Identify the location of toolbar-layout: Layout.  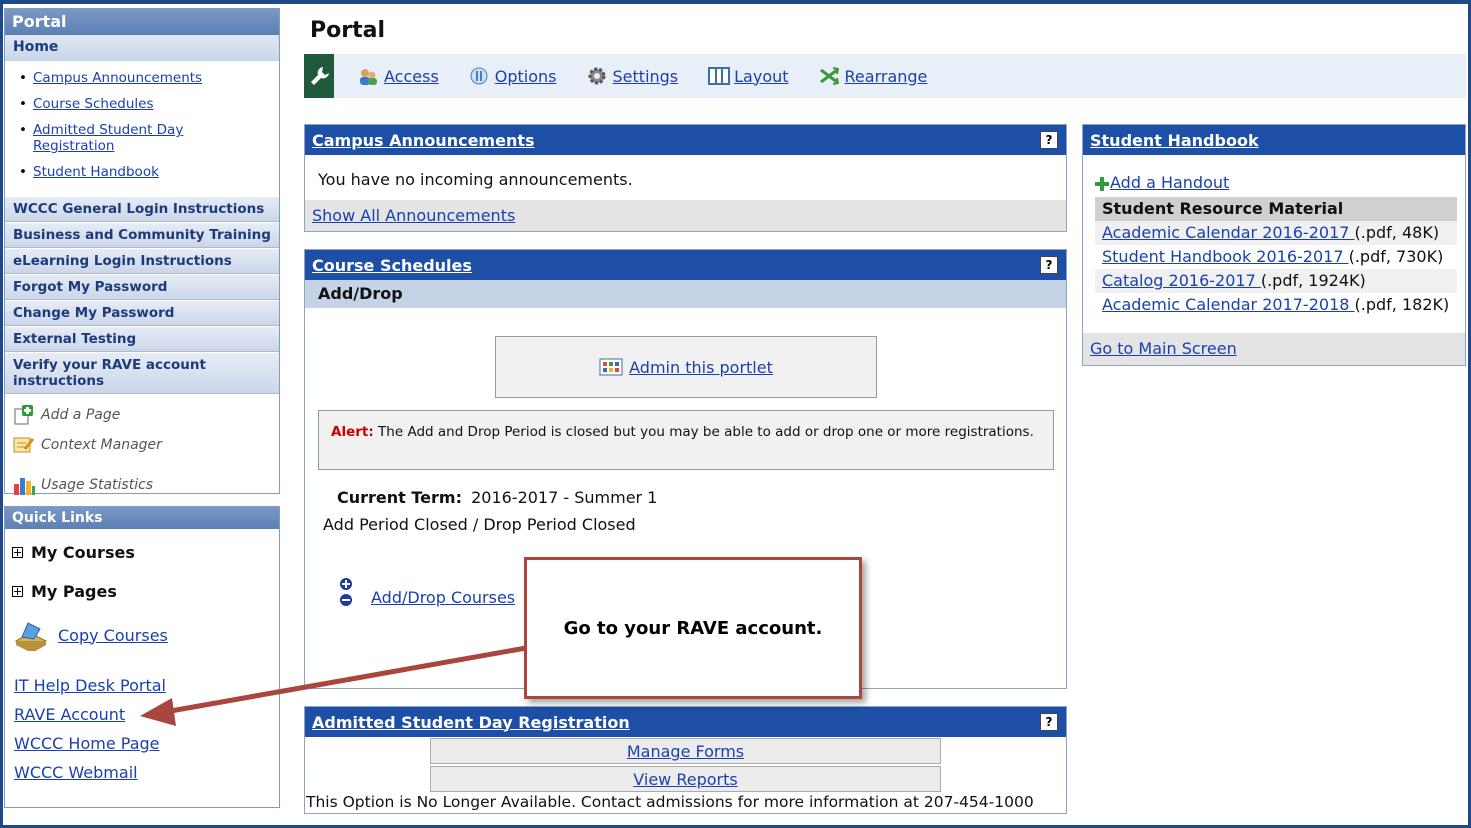
(748, 76).